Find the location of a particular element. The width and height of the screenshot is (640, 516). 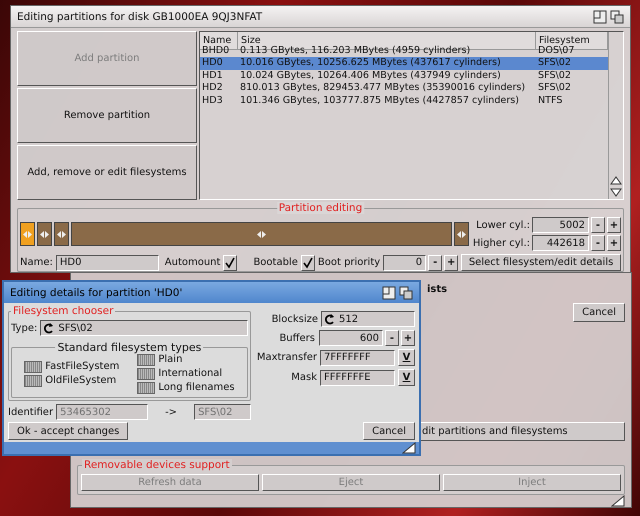

filesystem-option: Plain is located at coordinates (186, 359).